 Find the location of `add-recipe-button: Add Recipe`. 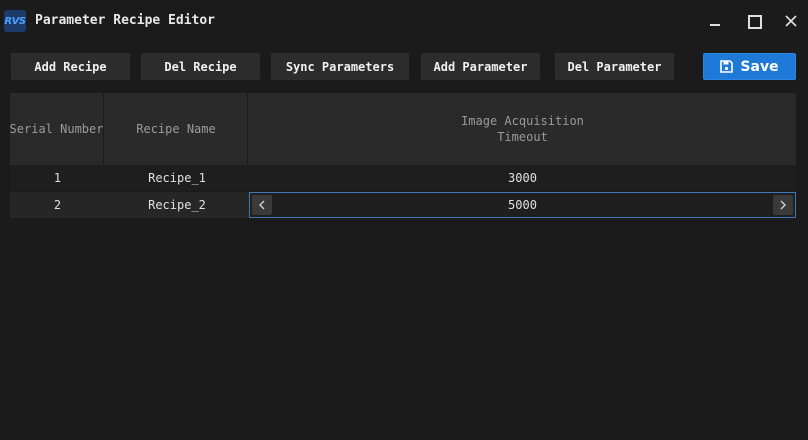

add-recipe-button: Add Recipe is located at coordinates (70, 66).